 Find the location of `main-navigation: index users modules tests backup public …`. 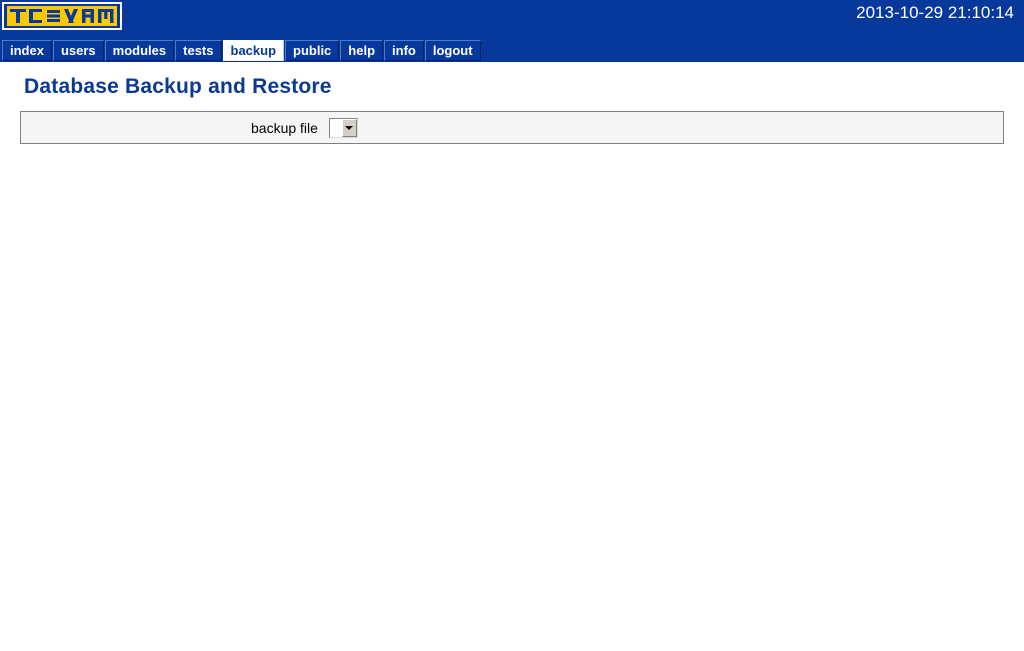

main-navigation: index users modules tests backup public … is located at coordinates (242, 50).